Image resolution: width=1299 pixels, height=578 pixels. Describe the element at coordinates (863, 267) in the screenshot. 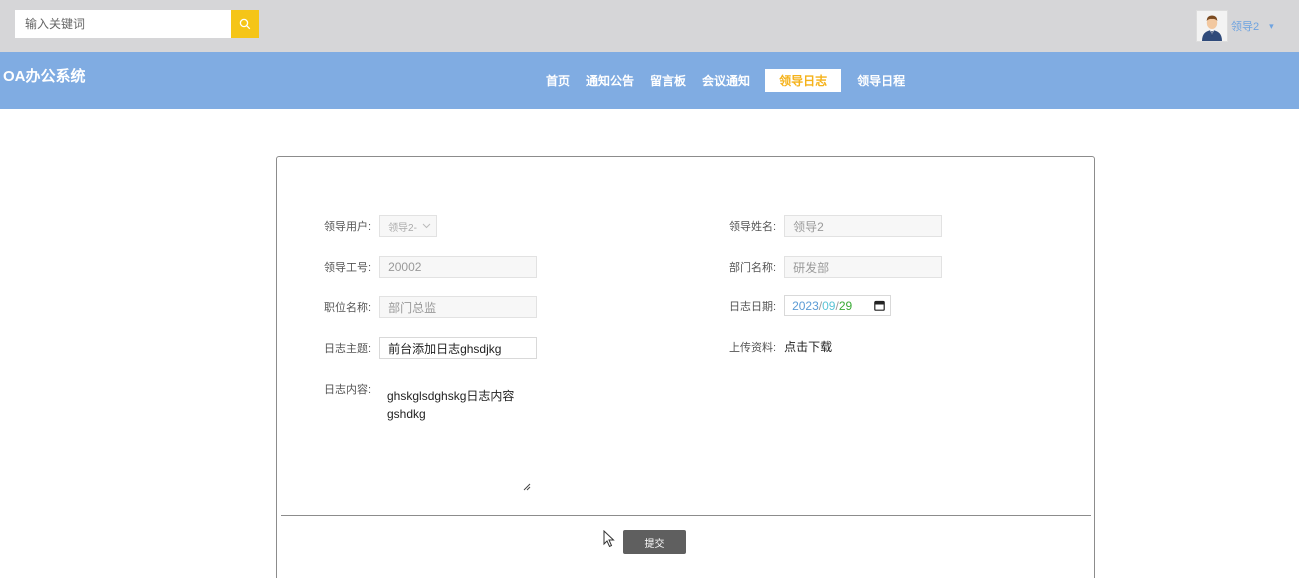

I see `dept-name-input: 研发部` at that location.